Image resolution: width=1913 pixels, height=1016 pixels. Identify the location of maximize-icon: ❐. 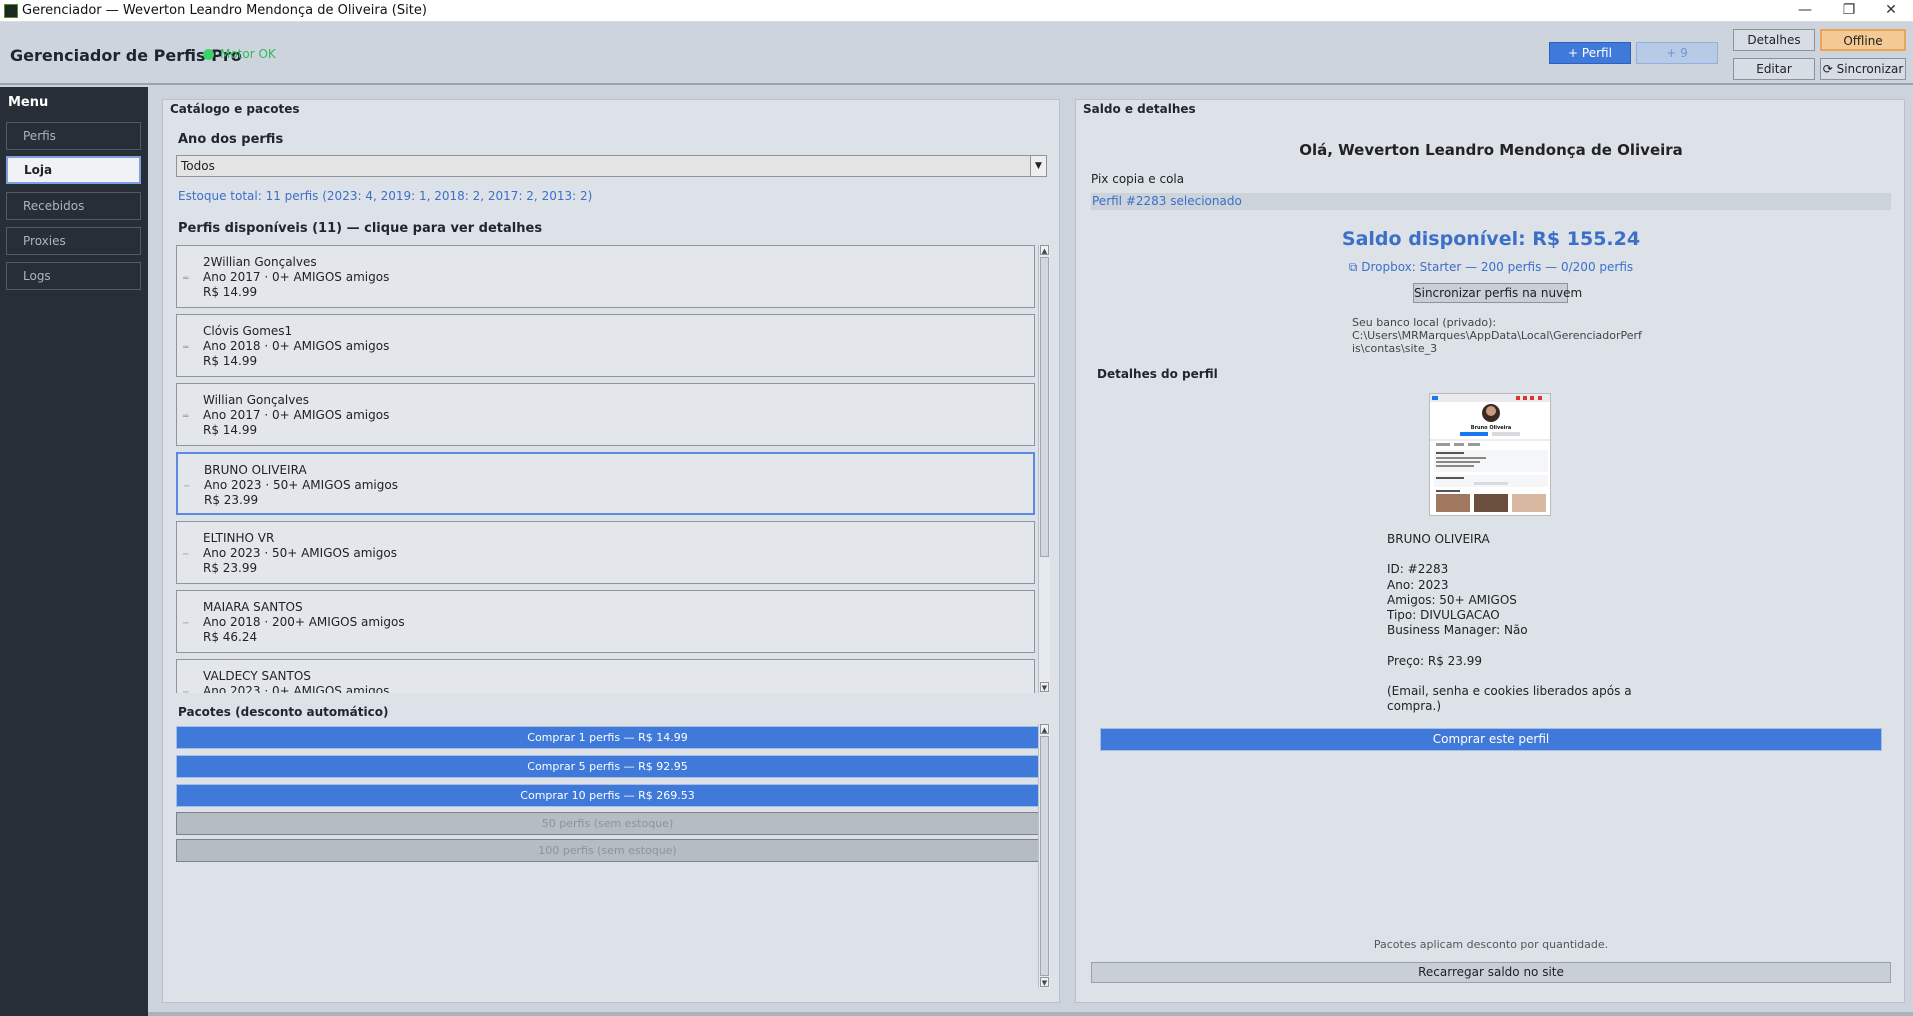
(1849, 11).